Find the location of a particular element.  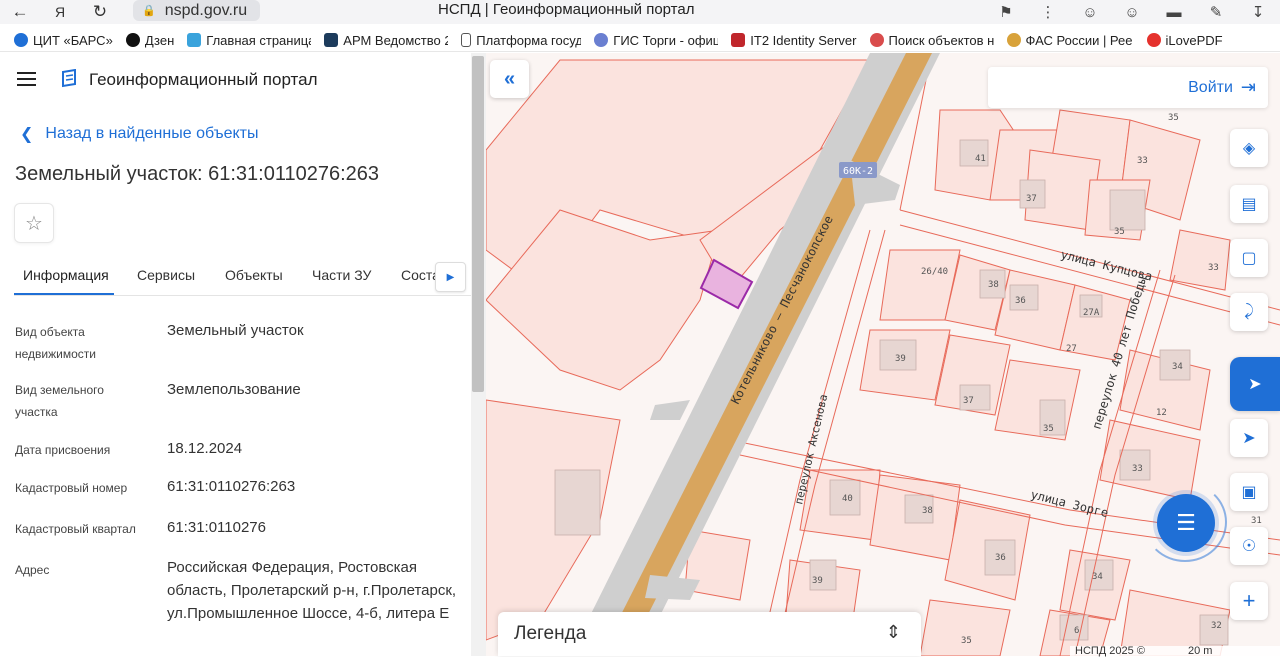

active-tab-indicator is located at coordinates (64, 294).